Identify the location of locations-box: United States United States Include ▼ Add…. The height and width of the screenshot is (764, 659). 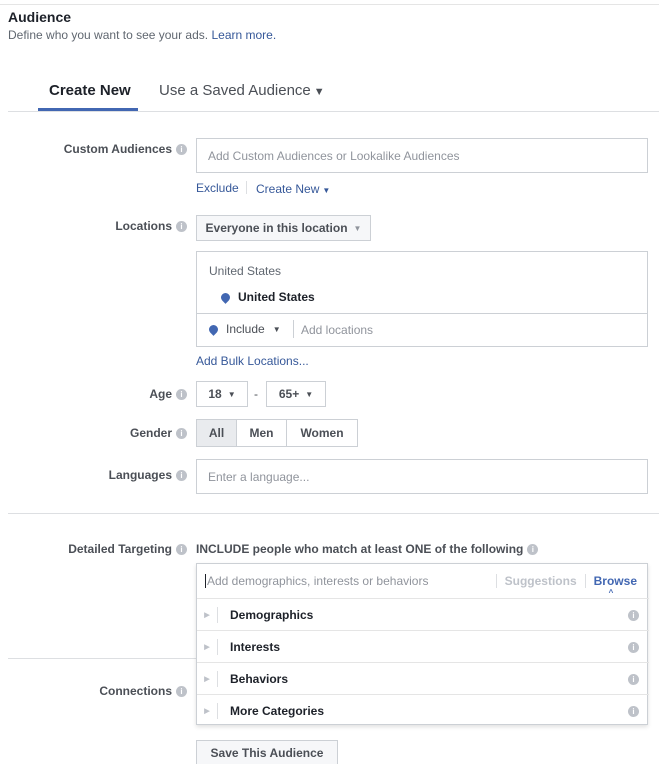
(422, 299).